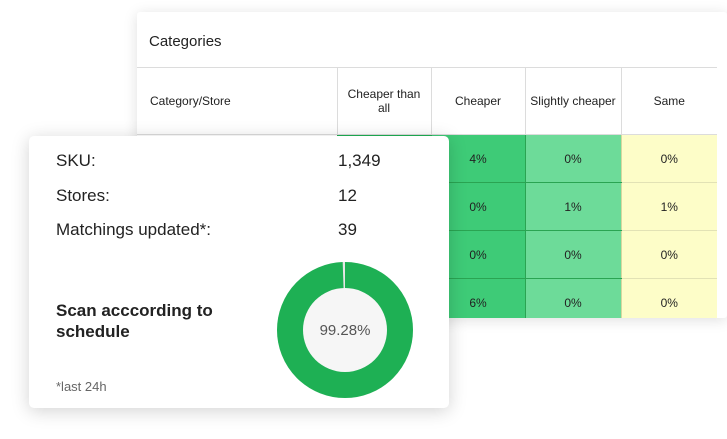  What do you see at coordinates (477, 101) in the screenshot?
I see `column-header-cheaper: Cheaper` at bounding box center [477, 101].